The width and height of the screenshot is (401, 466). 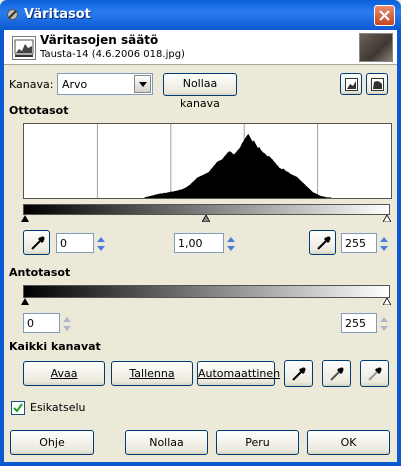 What do you see at coordinates (355, 243) in the screenshot?
I see `input-high-value: 255` at bounding box center [355, 243].